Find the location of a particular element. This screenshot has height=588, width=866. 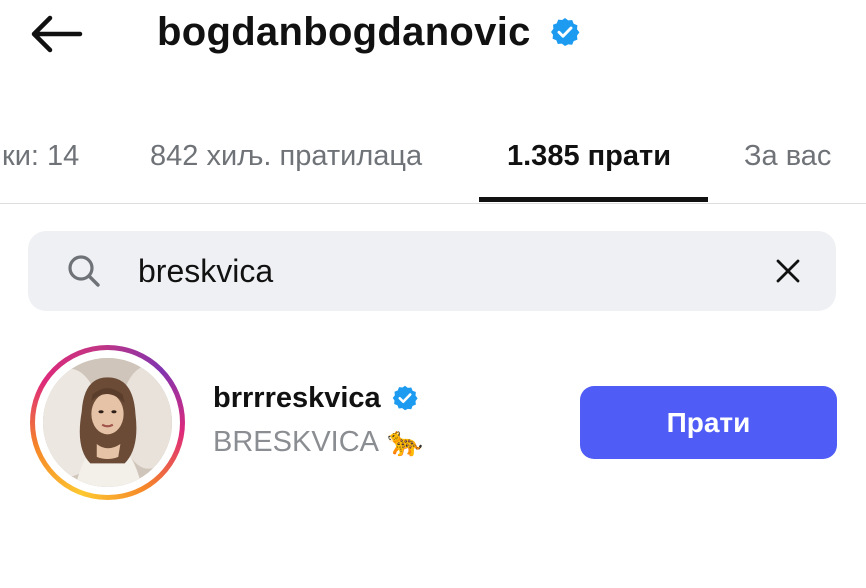

search-input is located at coordinates (438, 271).